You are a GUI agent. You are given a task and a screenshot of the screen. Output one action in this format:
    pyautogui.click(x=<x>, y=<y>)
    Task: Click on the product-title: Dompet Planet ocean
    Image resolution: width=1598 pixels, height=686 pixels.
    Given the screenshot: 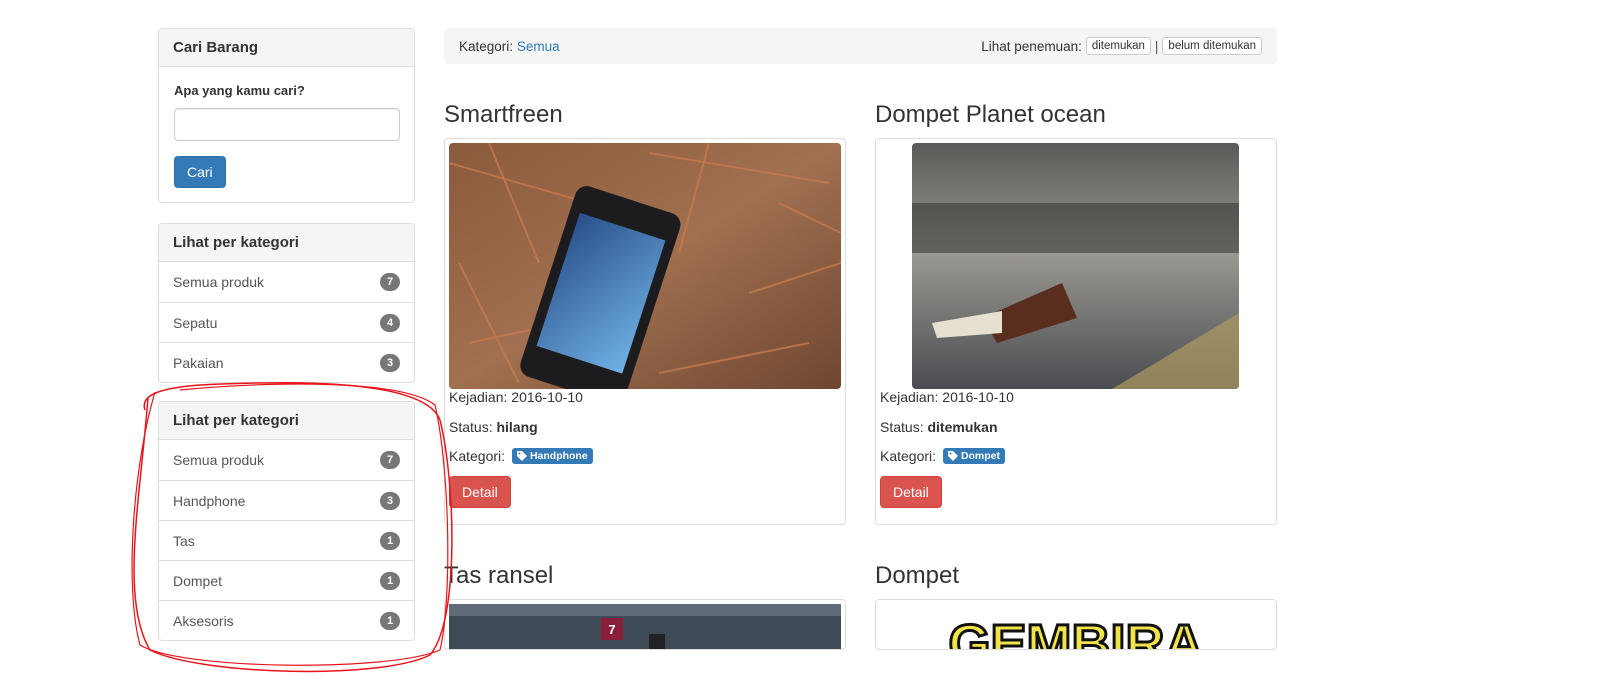 What is the action you would take?
    pyautogui.click(x=990, y=114)
    